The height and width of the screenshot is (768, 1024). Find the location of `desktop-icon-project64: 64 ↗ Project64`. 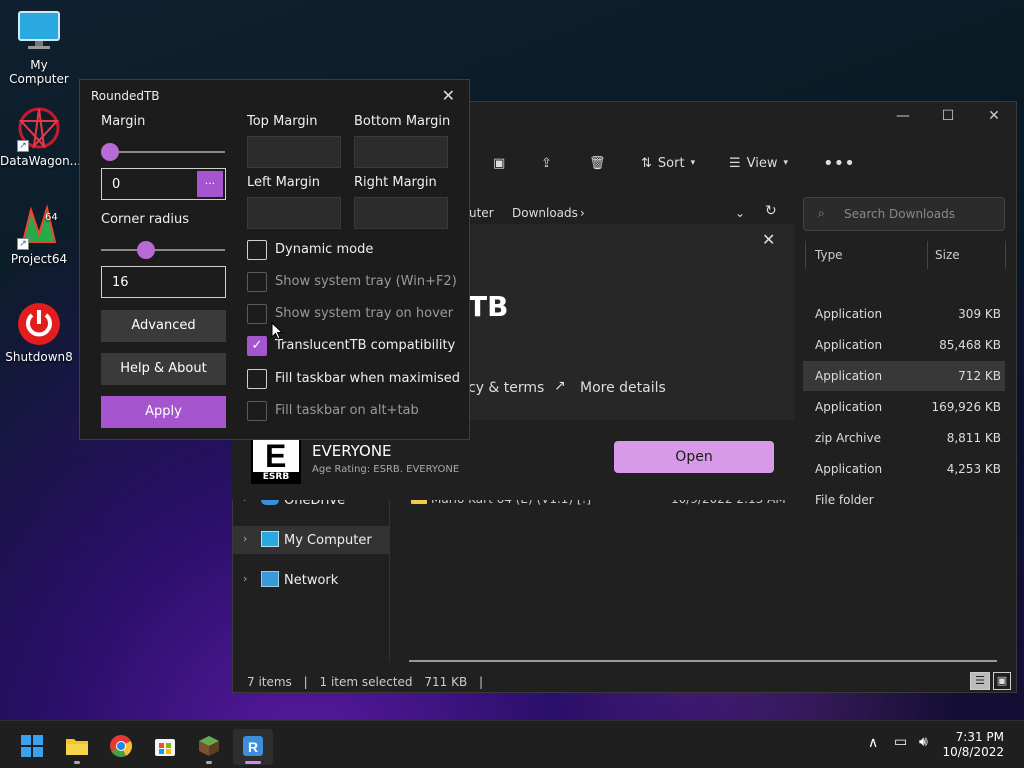

desktop-icon-project64: 64 ↗ Project64 is located at coordinates (39, 235).